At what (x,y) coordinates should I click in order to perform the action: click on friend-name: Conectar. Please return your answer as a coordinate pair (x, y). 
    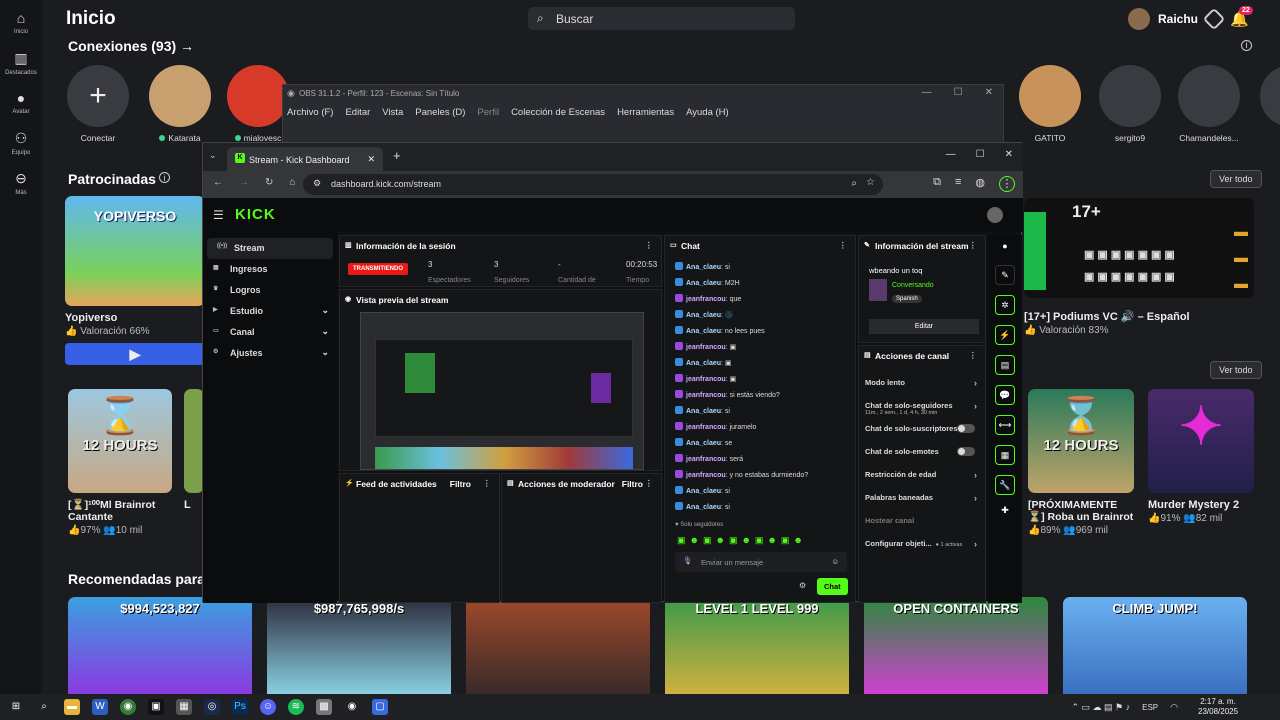
    Looking at the image, I should click on (98, 138).